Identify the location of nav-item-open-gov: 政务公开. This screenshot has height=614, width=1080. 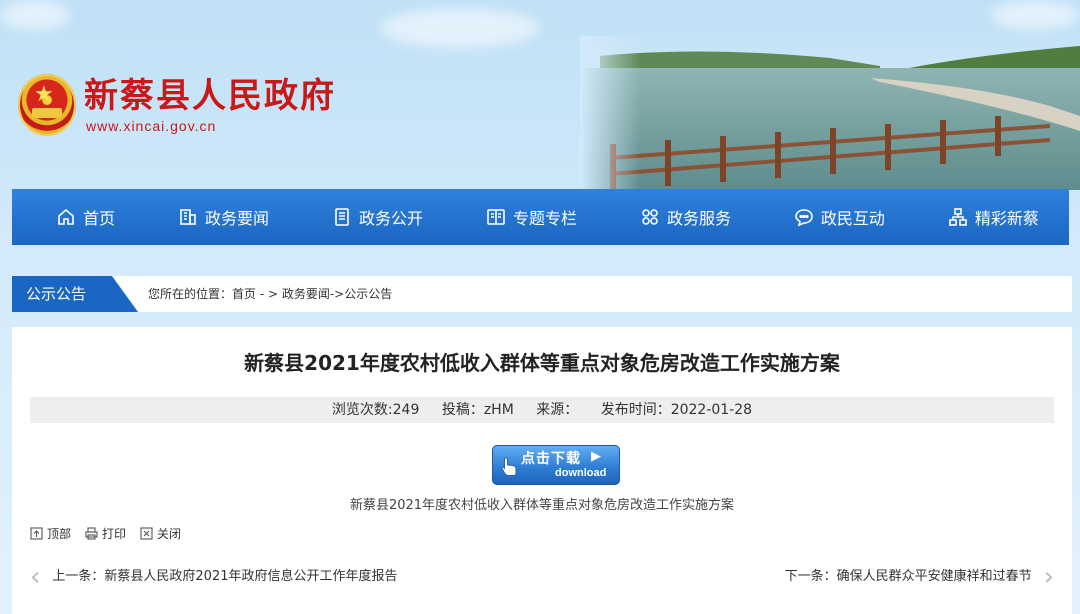
(377, 217).